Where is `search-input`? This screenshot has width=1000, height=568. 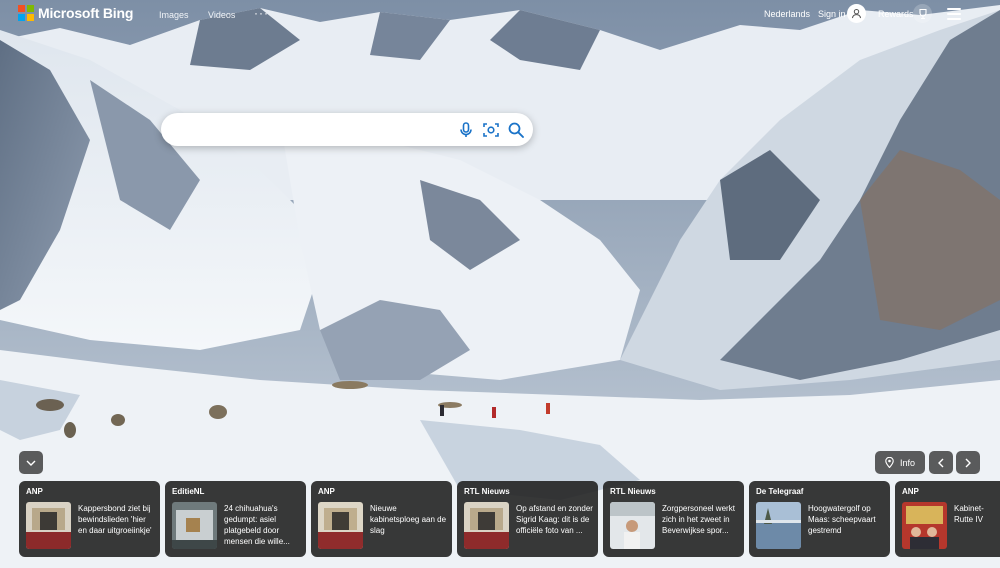 search-input is located at coordinates (314, 130).